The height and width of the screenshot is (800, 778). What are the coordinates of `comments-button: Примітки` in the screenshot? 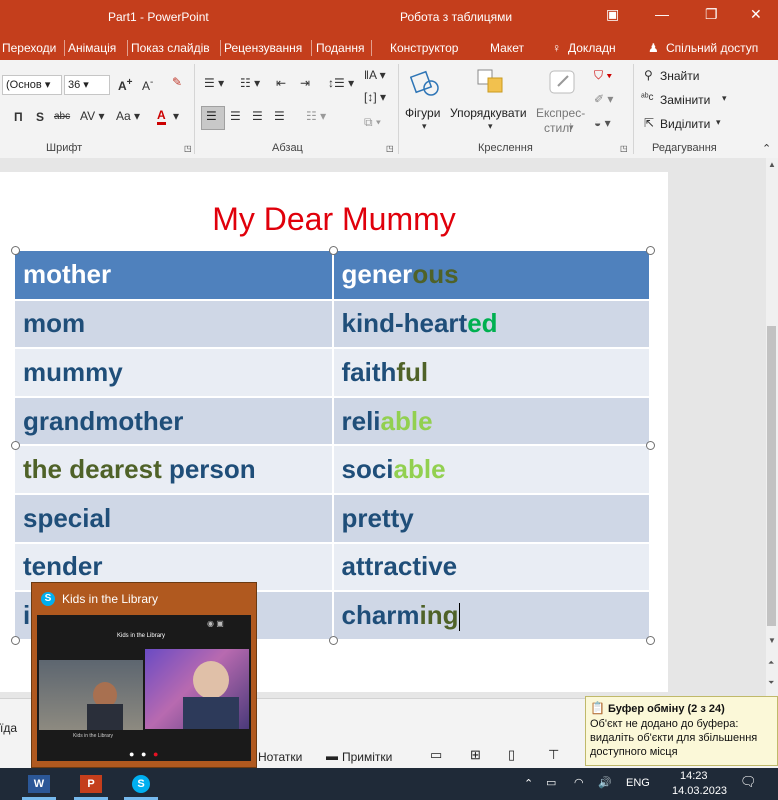 It's located at (367, 757).